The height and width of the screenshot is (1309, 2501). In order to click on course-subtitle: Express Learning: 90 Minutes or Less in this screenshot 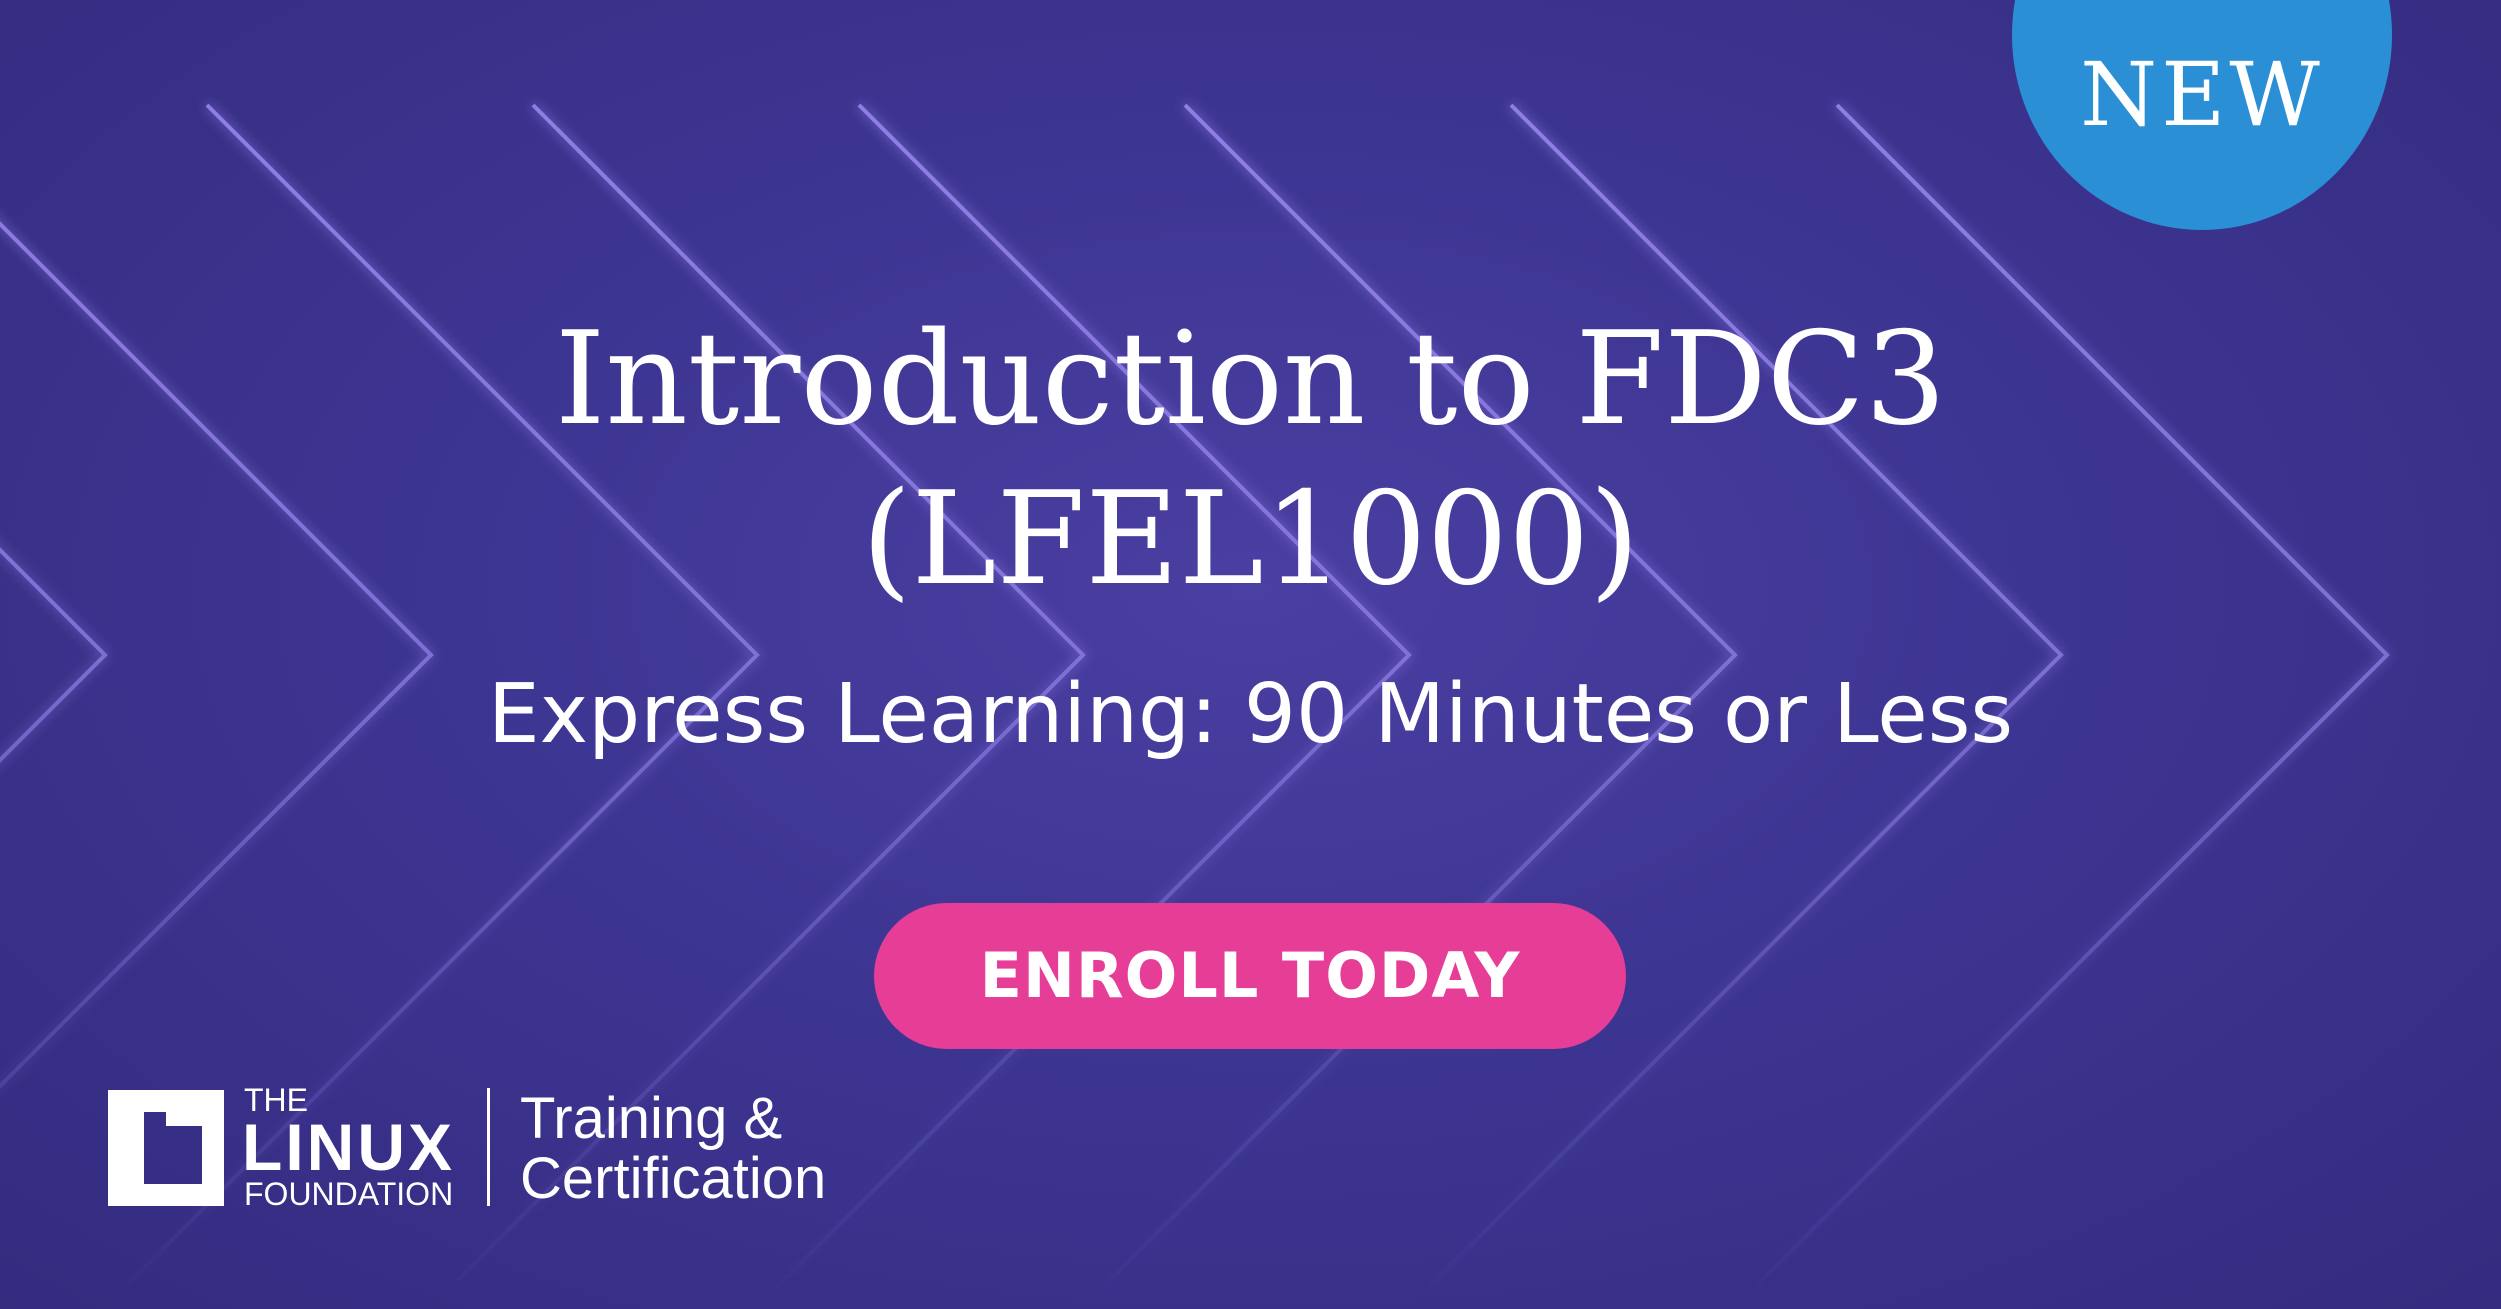, I will do `click(1250, 714)`.